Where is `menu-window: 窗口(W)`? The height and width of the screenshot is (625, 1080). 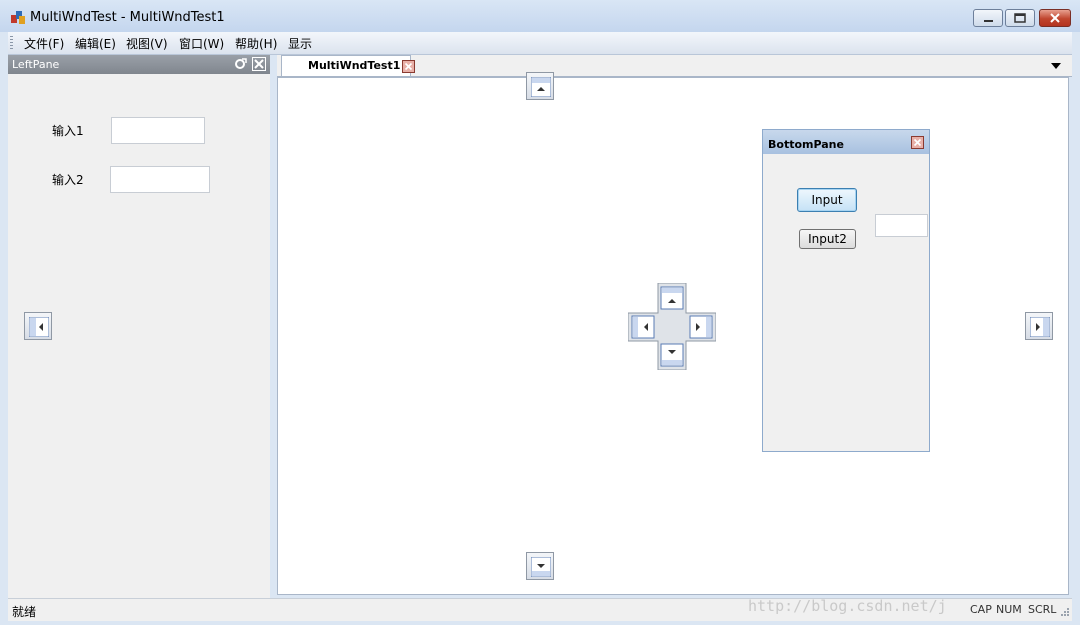 menu-window: 窗口(W) is located at coordinates (201, 43).